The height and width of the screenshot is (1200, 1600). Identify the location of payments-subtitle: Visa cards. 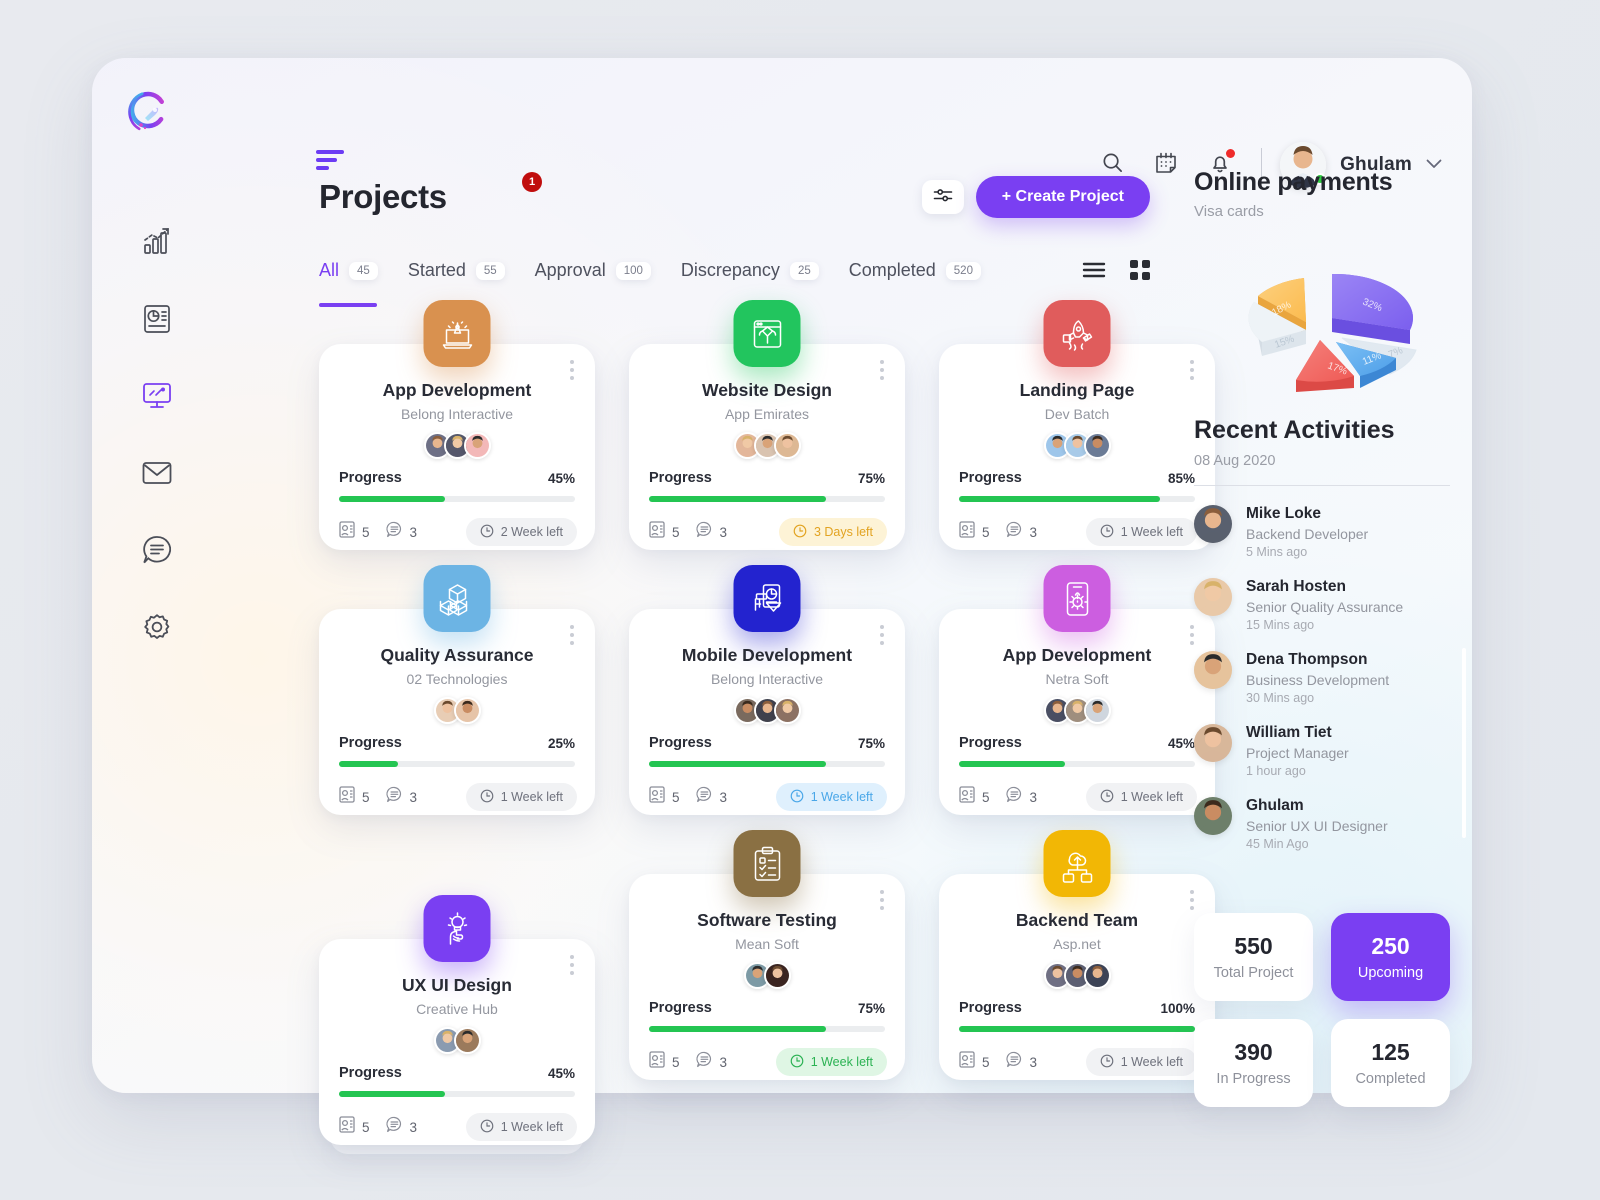
(1229, 211).